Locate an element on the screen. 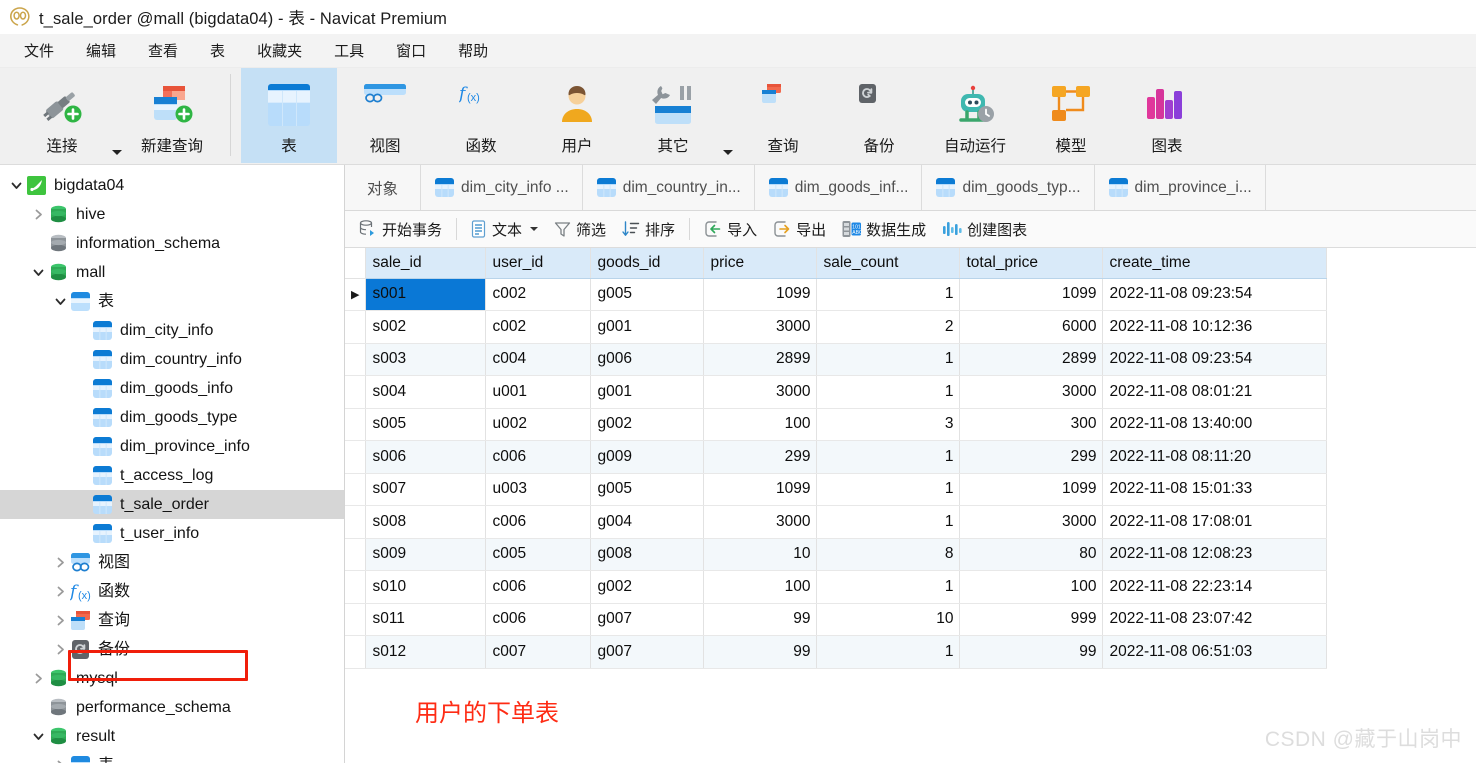 The height and width of the screenshot is (763, 1476). menu-view: 查看 is located at coordinates (163, 50).